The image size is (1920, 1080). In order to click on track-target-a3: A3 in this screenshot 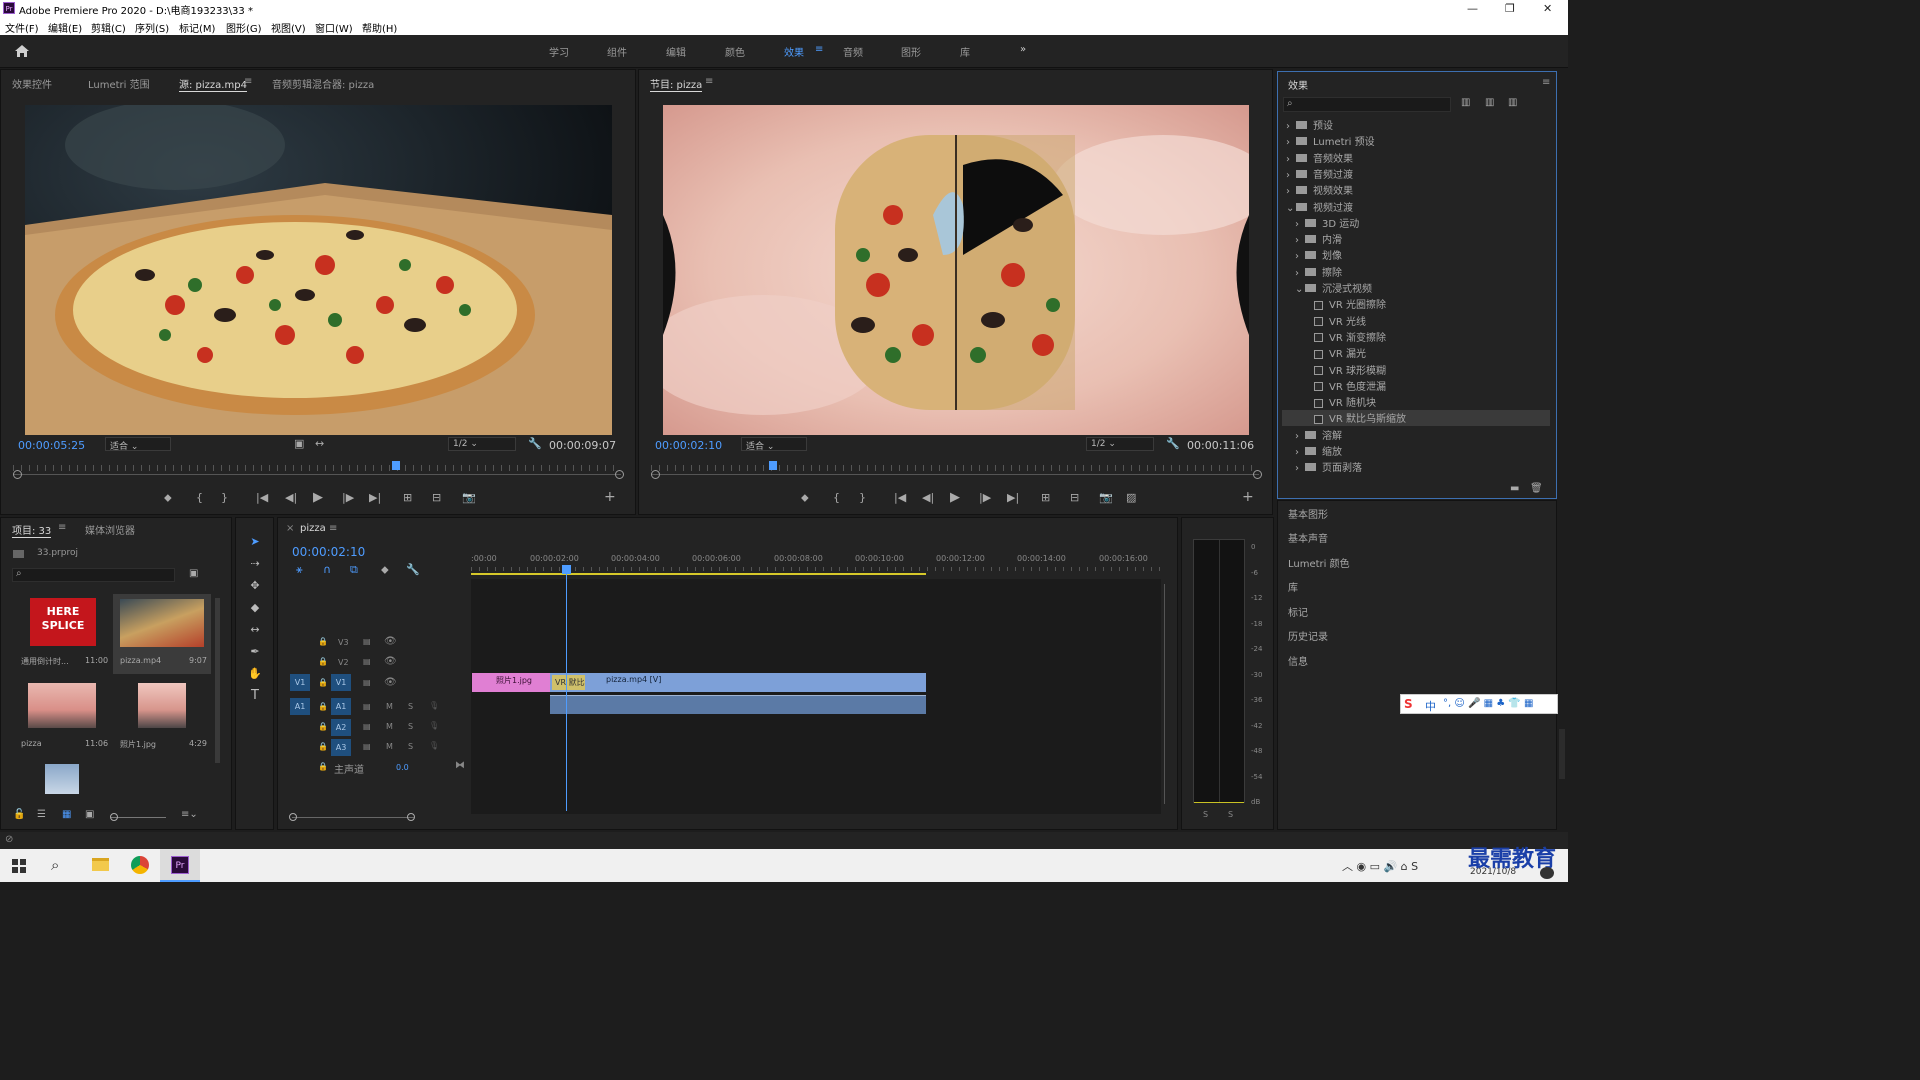, I will do `click(341, 747)`.